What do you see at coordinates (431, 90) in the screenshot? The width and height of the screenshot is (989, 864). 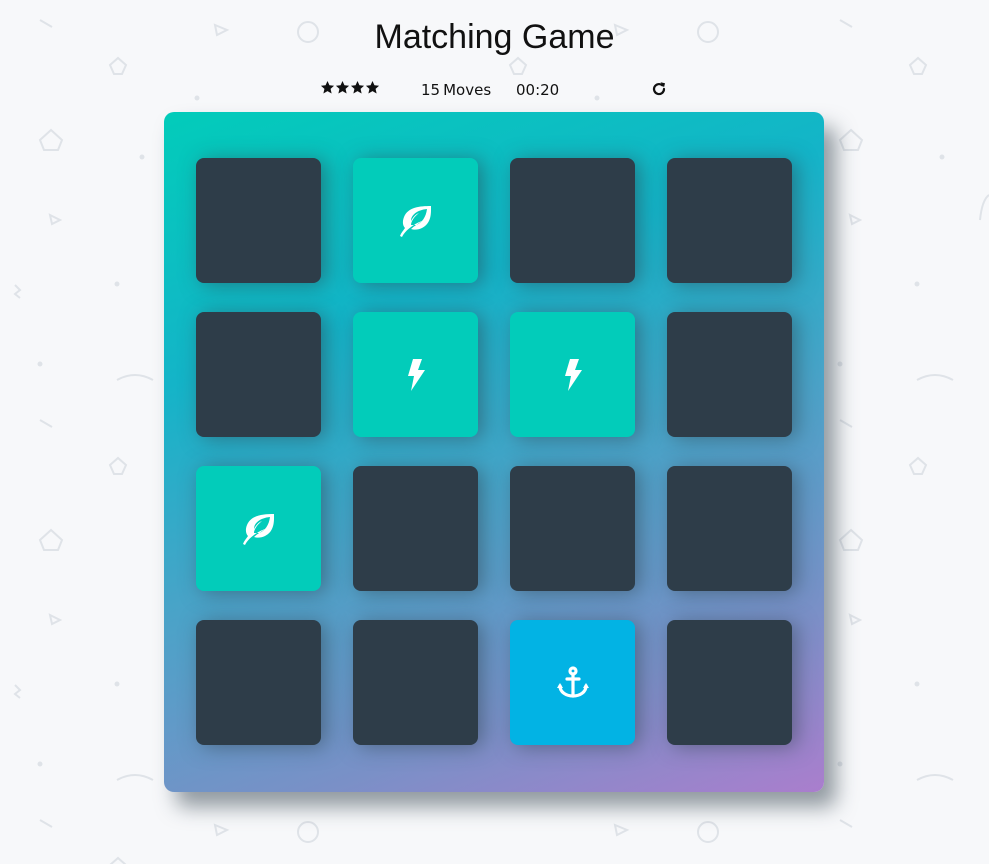 I see `moves-count: 15` at bounding box center [431, 90].